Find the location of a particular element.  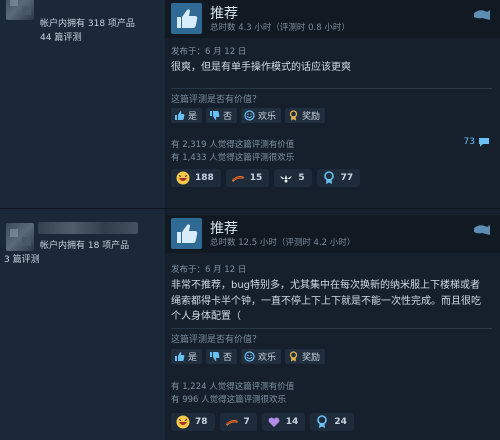

review-hours: 总时数 12.5 小时（评测时 4.2 小时） is located at coordinates (283, 243).